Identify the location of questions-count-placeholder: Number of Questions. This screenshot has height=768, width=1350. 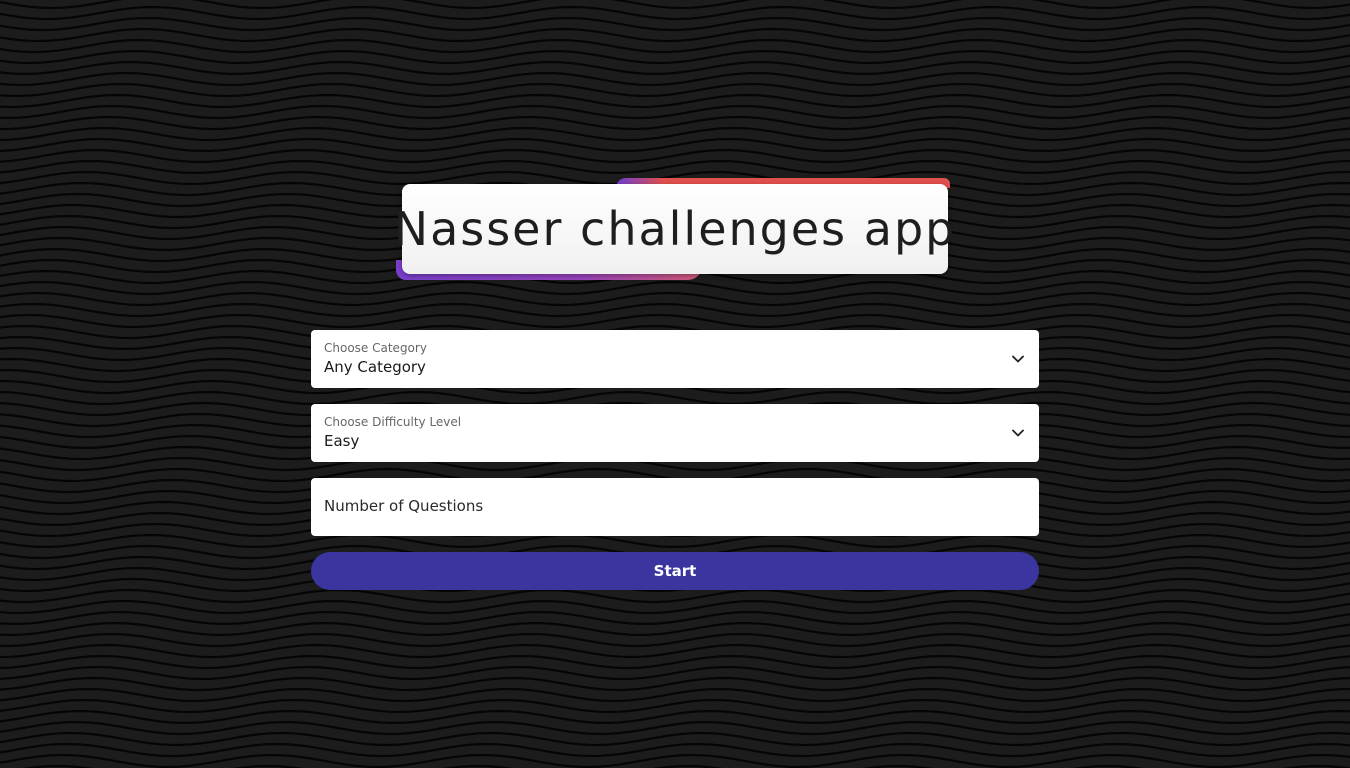
(404, 506).